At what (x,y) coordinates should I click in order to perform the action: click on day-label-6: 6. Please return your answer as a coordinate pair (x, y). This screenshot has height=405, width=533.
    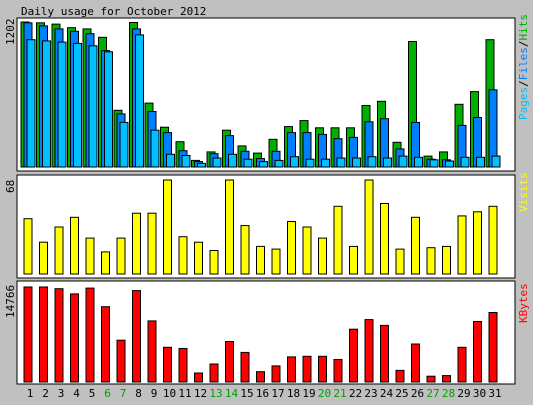
    Looking at the image, I should click on (107, 393).